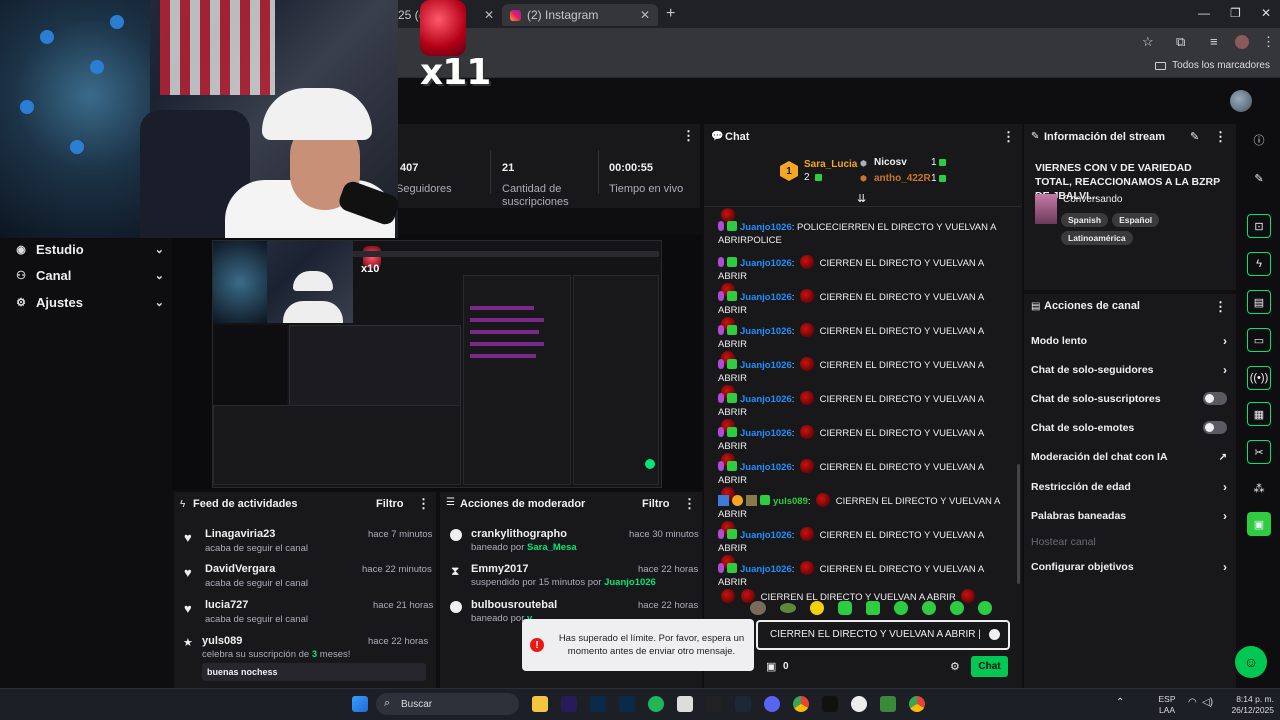 This screenshot has width=1280, height=720. I want to click on tools-icon: ✂, so click(1259, 452).